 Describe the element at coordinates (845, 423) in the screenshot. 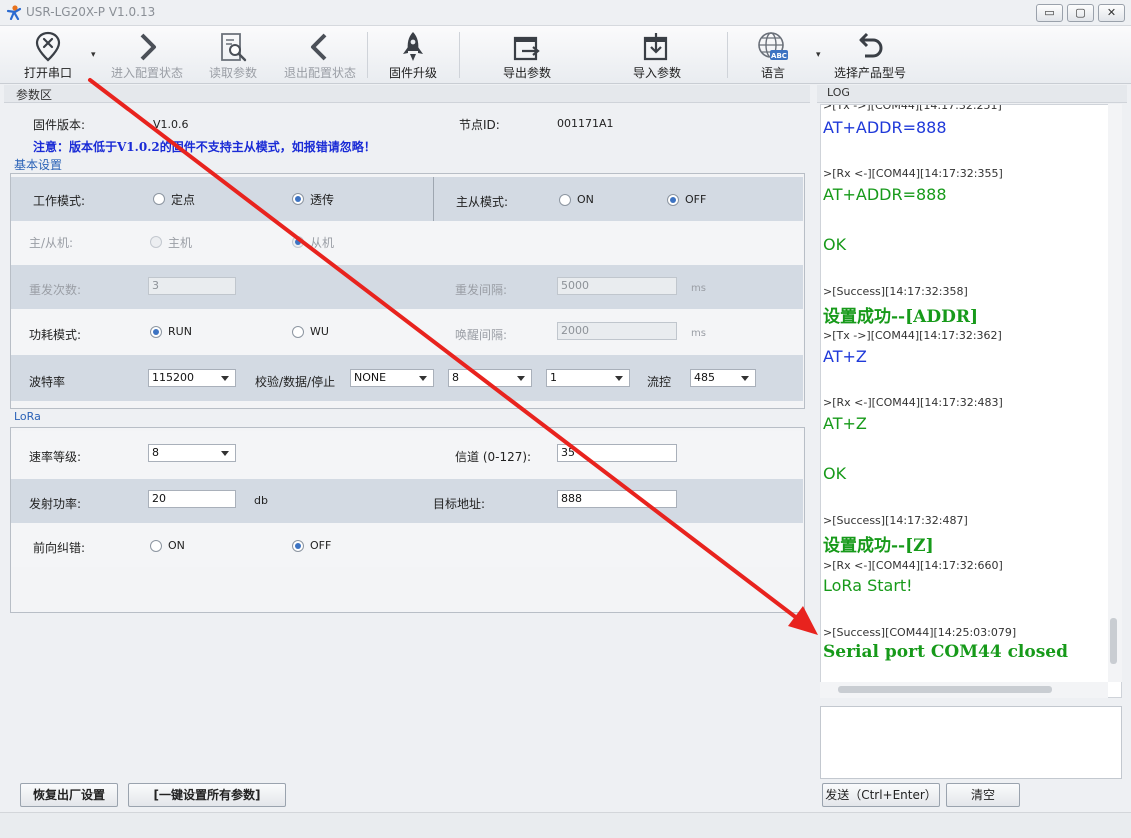

I see `log-line-rx: AT+Z` at that location.